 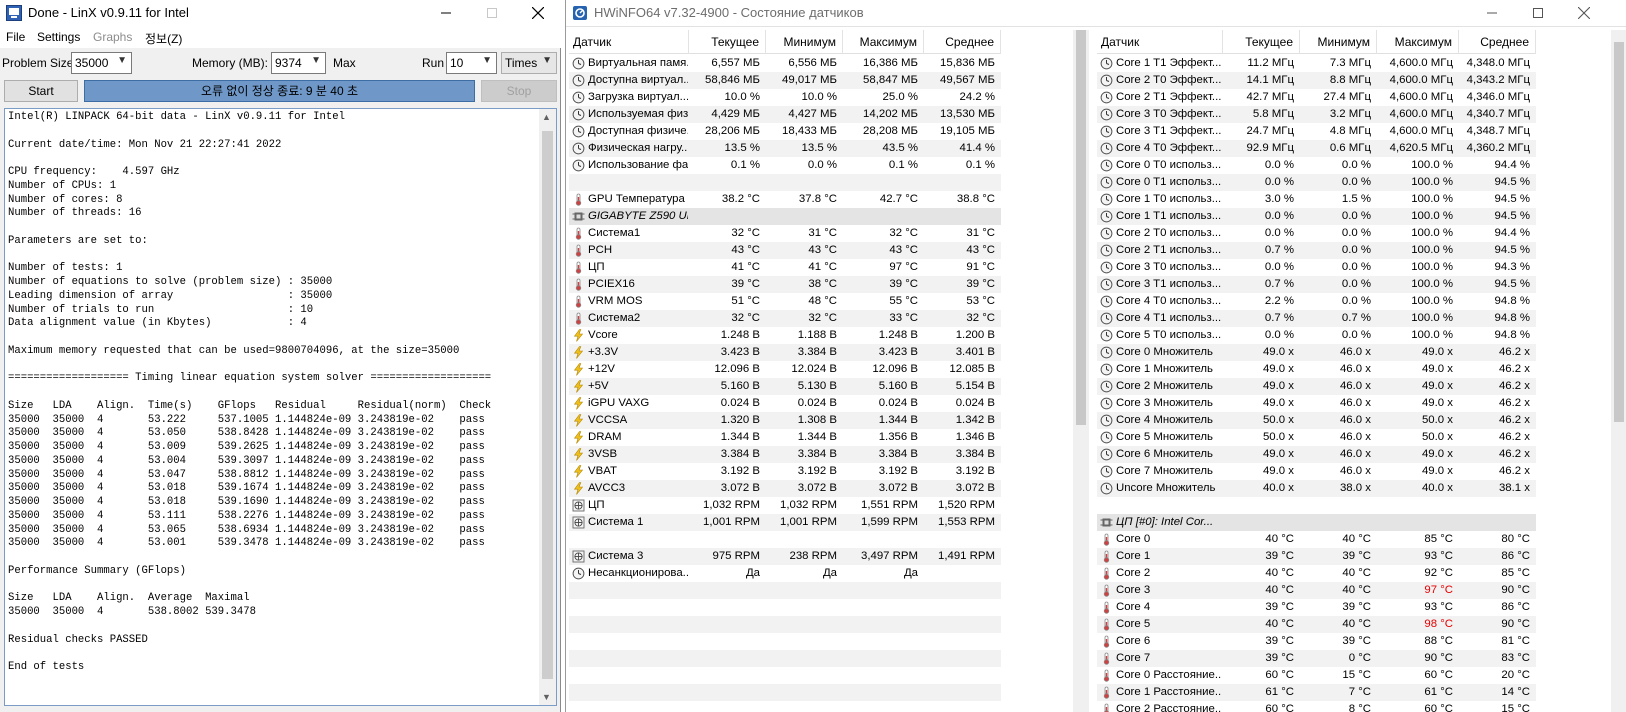 I want to click on sensor-row: Core 2 40 °C 40 °C 92 °C 85 °C, so click(x=1316, y=573).